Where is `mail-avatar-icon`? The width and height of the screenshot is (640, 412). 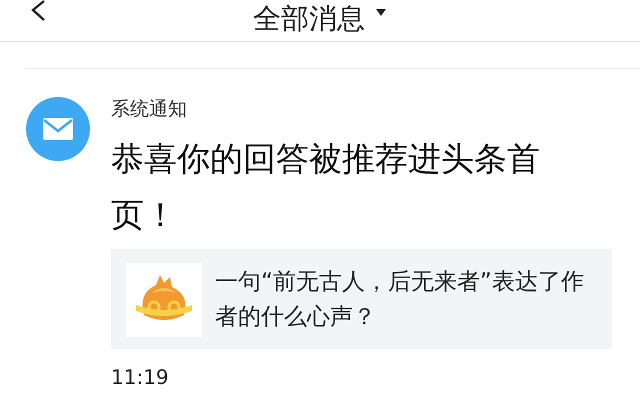
mail-avatar-icon is located at coordinates (58, 129).